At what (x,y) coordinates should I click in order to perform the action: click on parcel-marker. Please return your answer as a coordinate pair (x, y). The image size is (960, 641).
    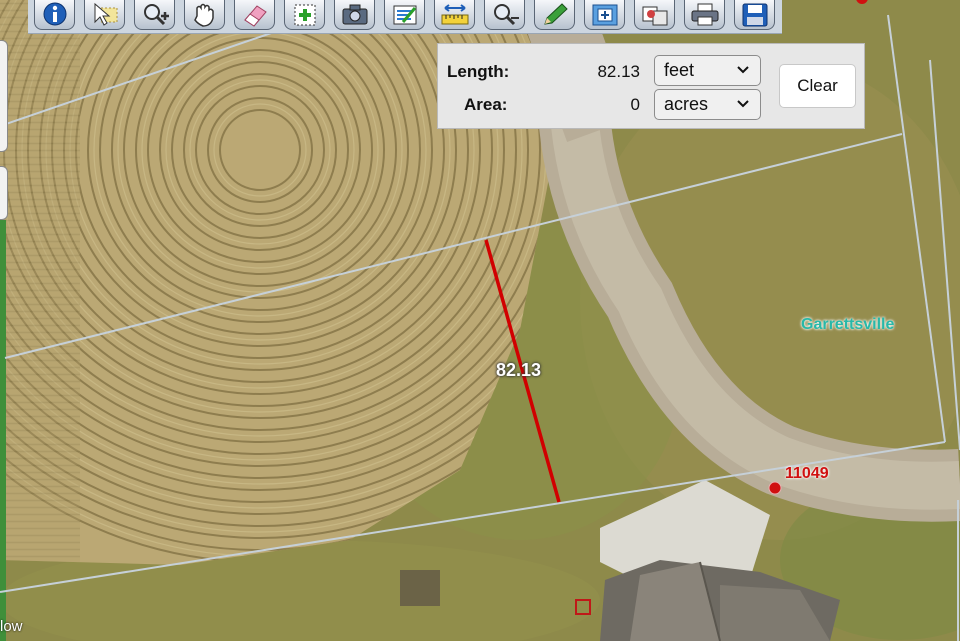
    Looking at the image, I should click on (775, 488).